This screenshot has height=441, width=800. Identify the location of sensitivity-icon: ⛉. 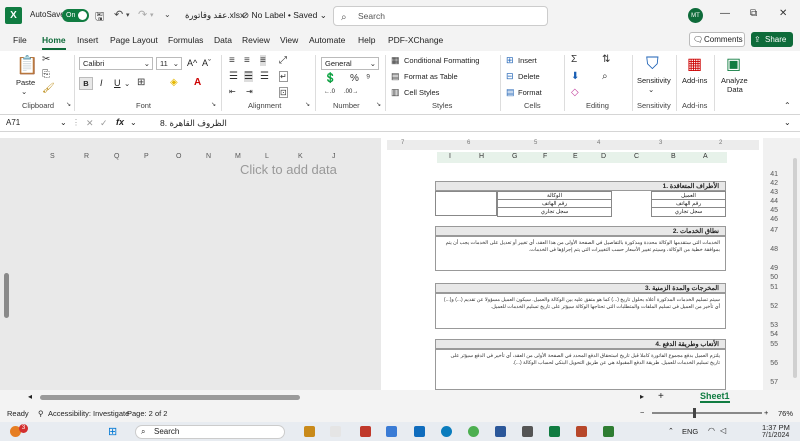
(652, 64).